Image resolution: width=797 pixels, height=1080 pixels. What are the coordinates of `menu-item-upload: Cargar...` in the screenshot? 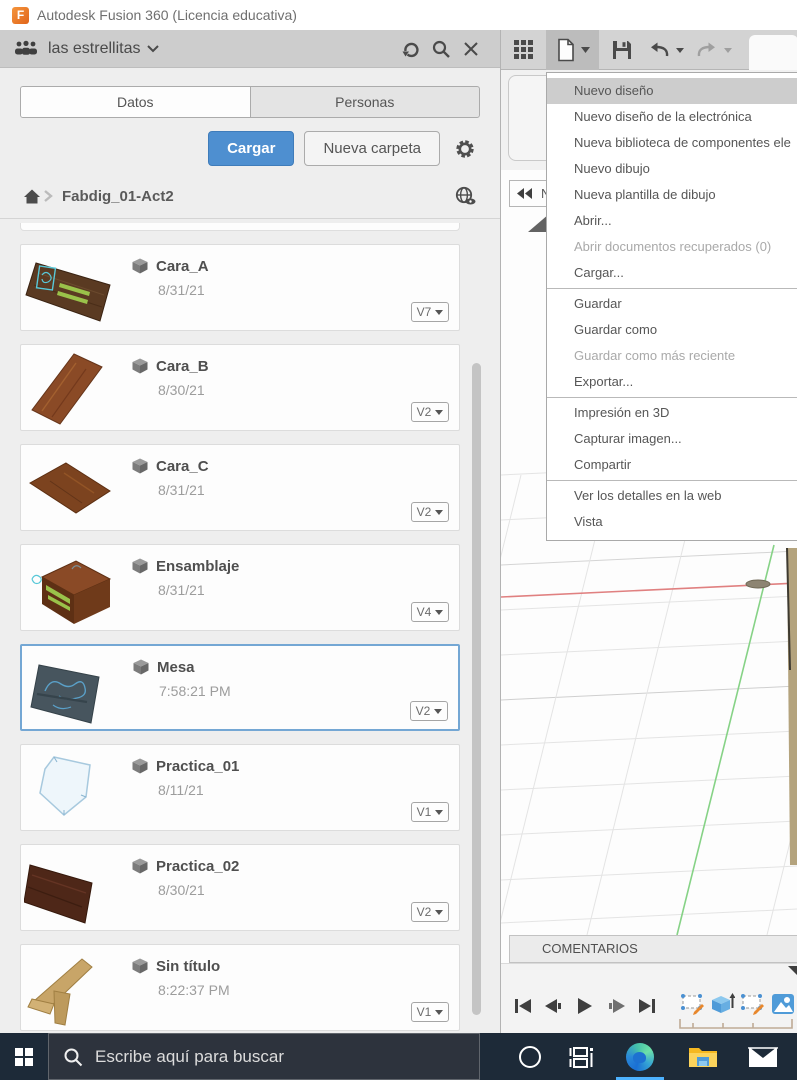 It's located at (672, 273).